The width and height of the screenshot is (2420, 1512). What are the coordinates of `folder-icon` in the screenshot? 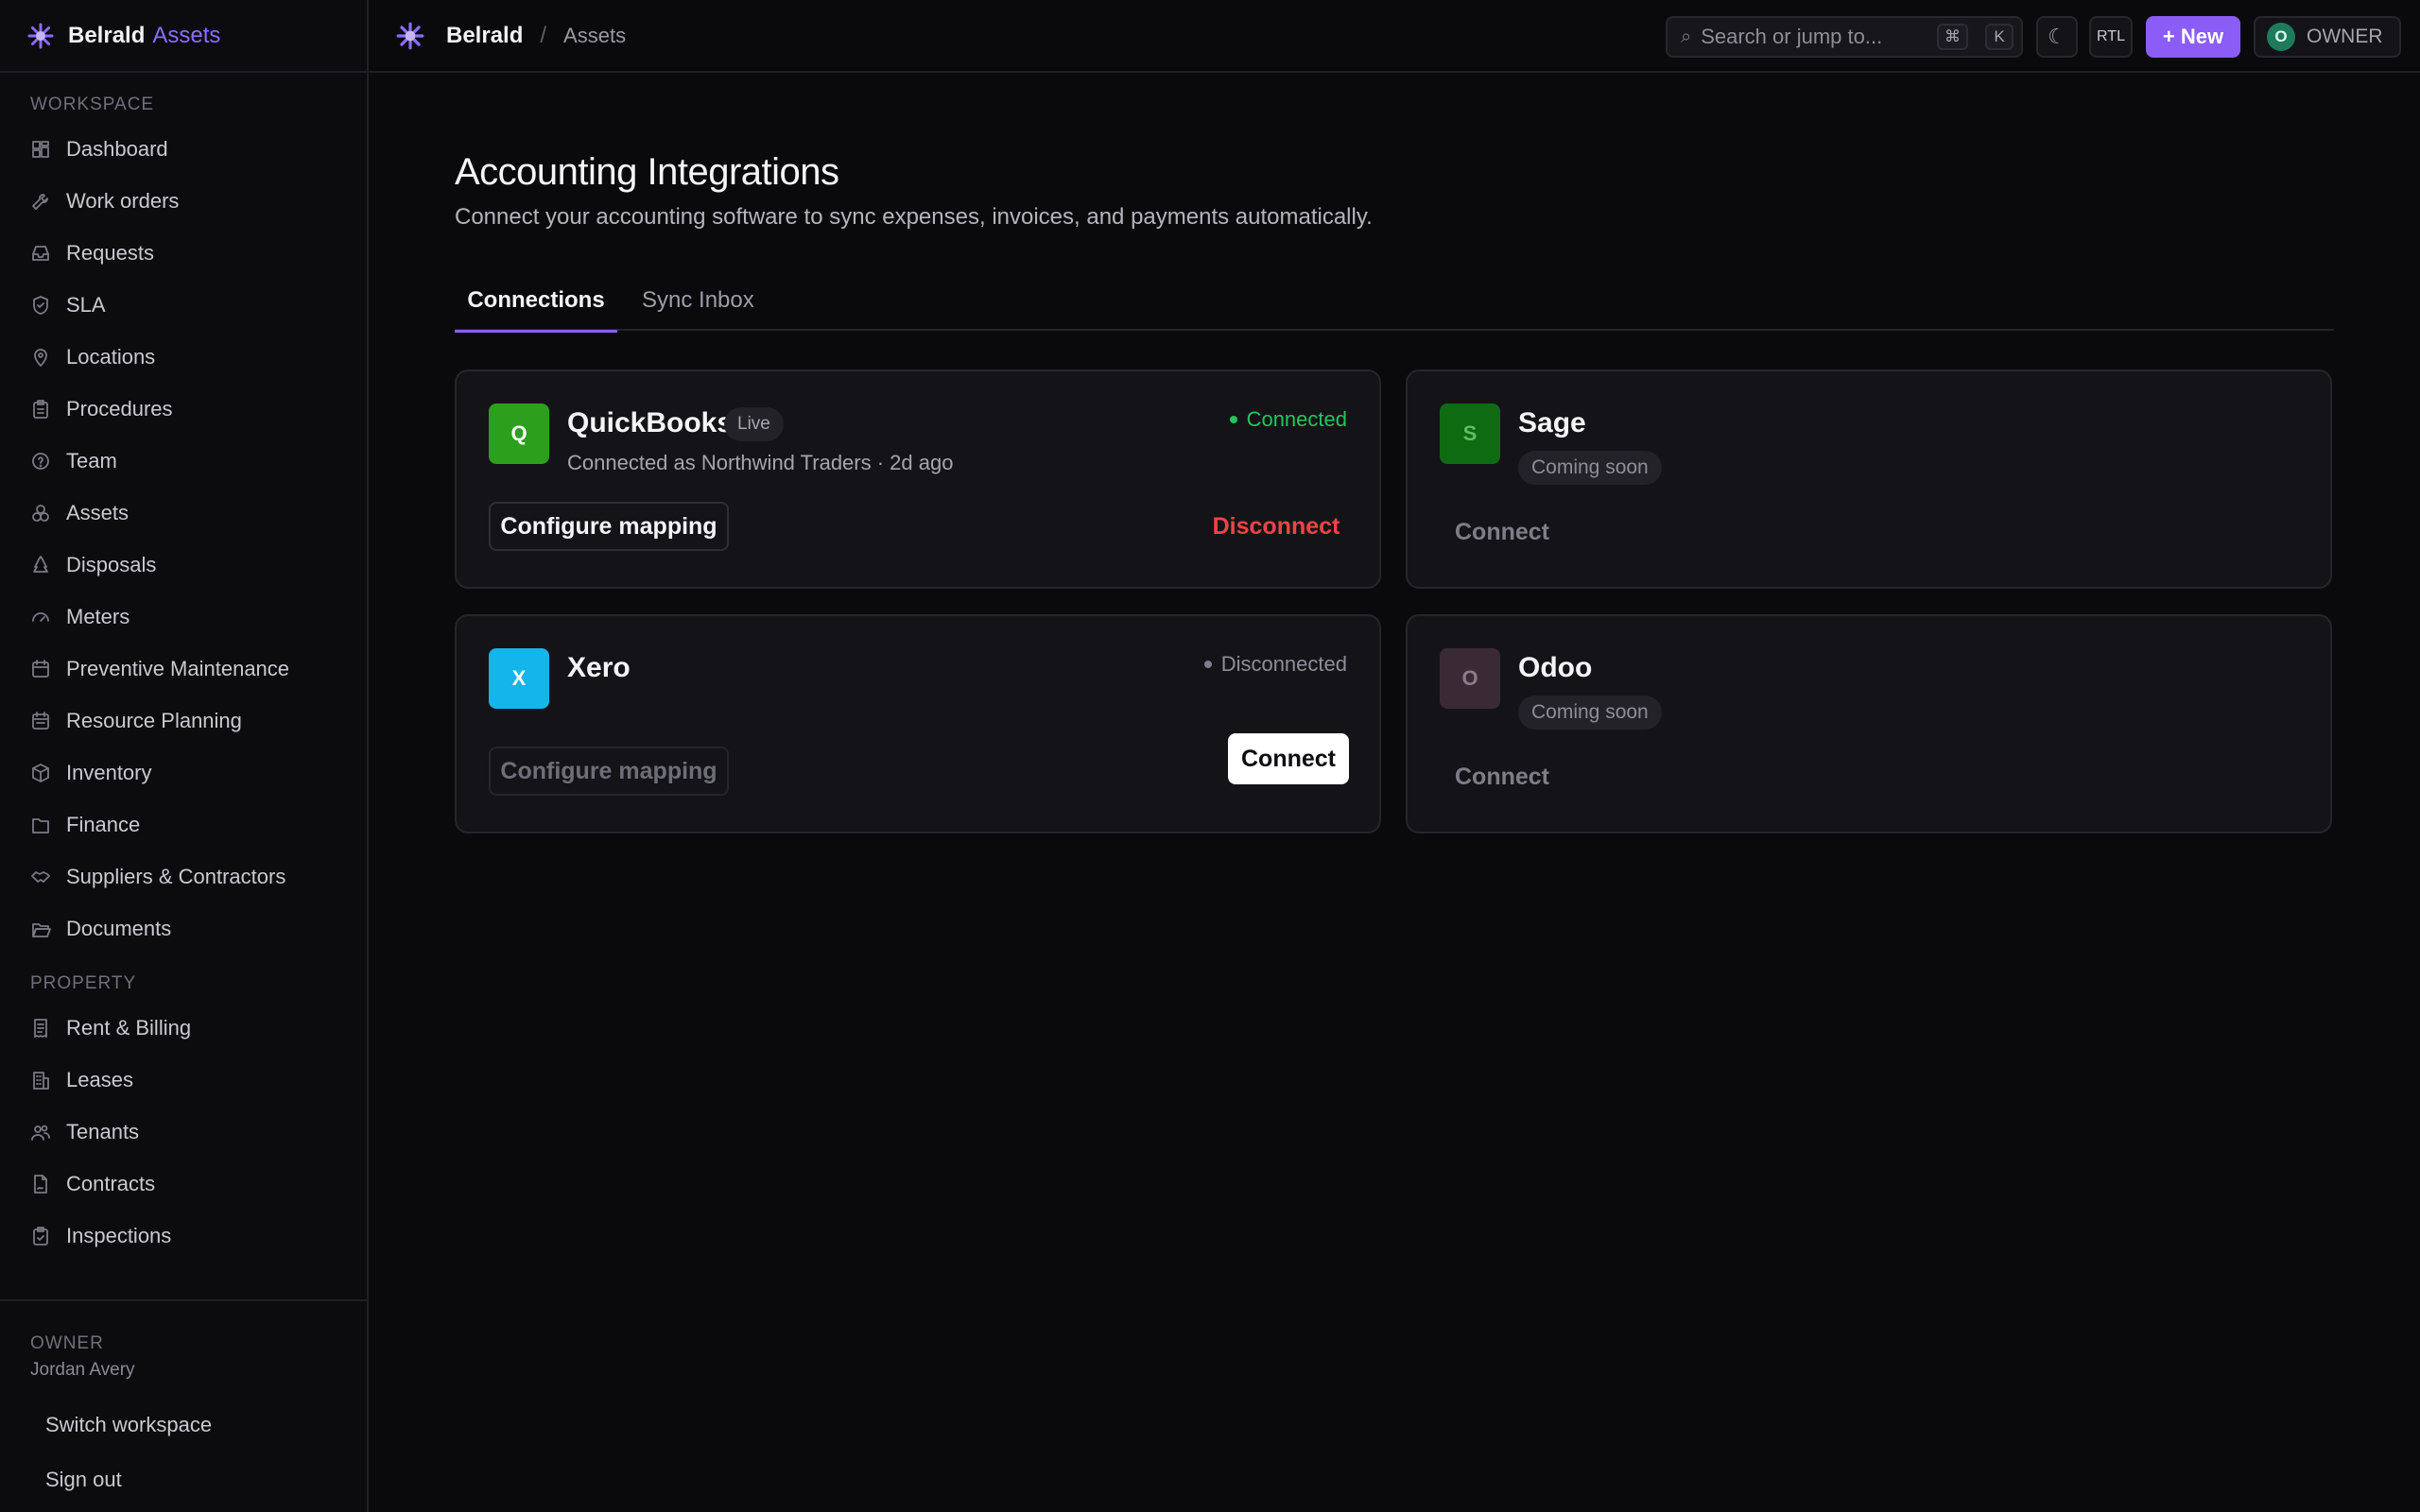 It's located at (40, 825).